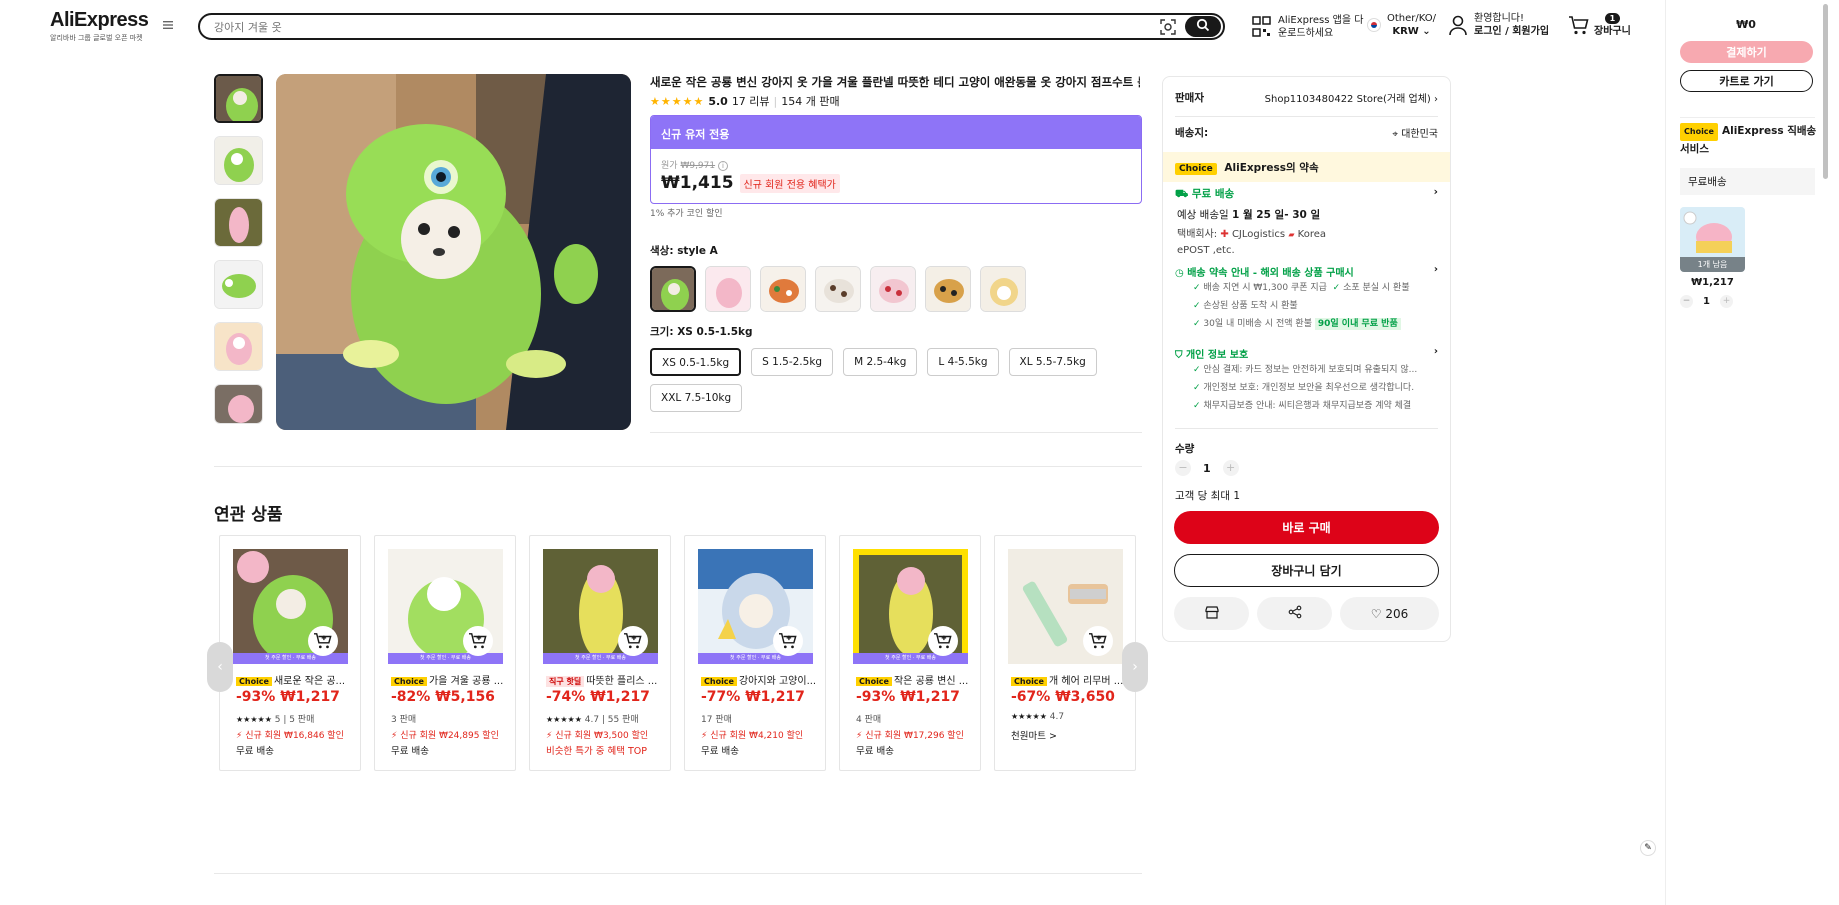  I want to click on region-selector: Other/KO/KRW ⌄, so click(1401, 25).